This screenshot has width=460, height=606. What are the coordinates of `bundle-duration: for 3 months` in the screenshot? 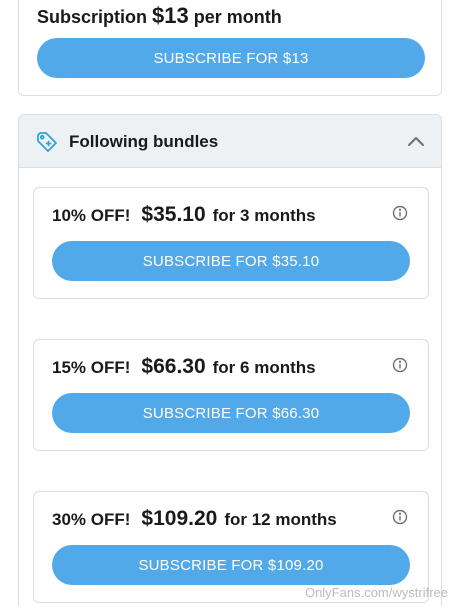 It's located at (264, 215).